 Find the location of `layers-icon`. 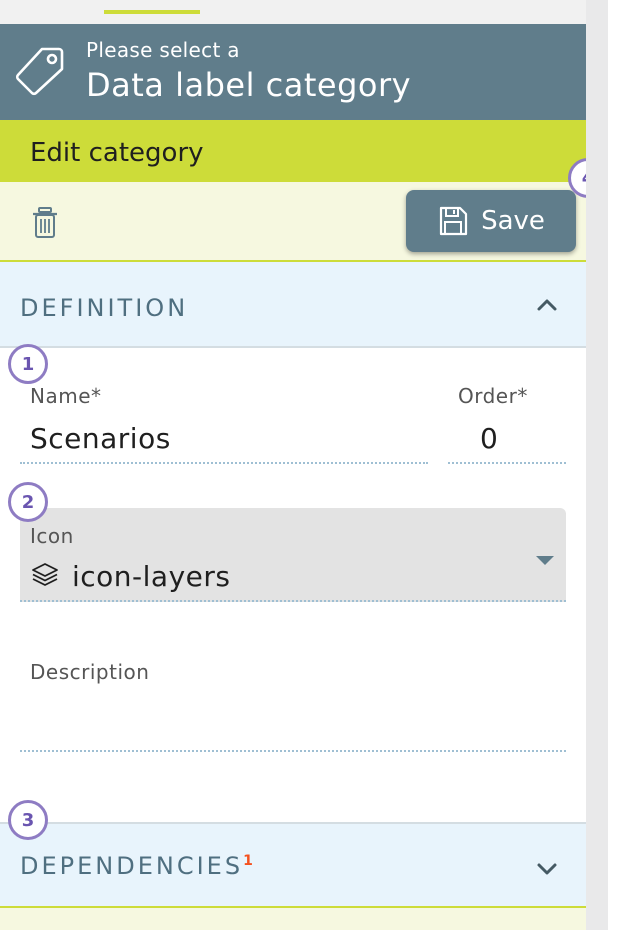

layers-icon is located at coordinates (45, 574).